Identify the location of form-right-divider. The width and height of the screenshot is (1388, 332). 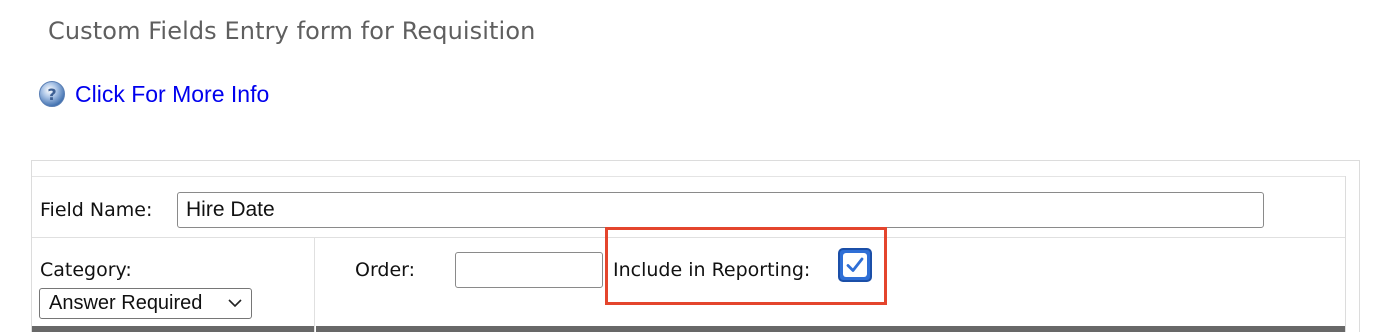
(1345, 254).